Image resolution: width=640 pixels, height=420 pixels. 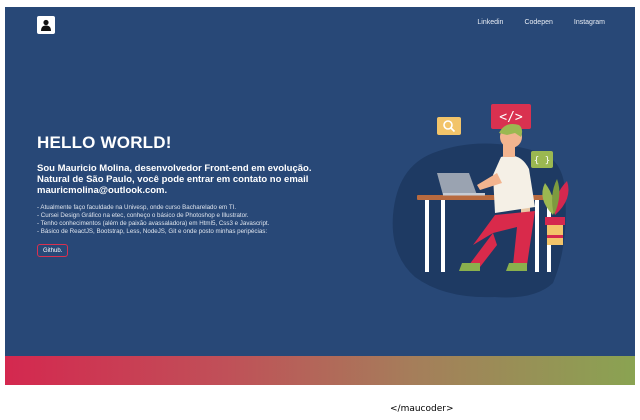 What do you see at coordinates (422, 409) in the screenshot?
I see `footer-signature: </maucoder>` at bounding box center [422, 409].